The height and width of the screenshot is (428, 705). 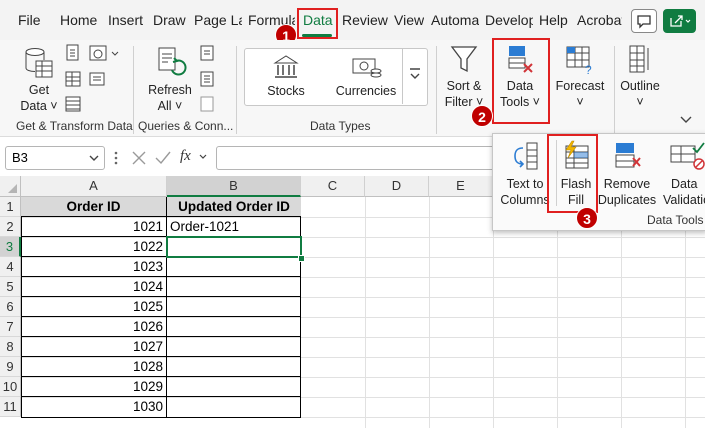 What do you see at coordinates (644, 21) in the screenshot?
I see `comments-button` at bounding box center [644, 21].